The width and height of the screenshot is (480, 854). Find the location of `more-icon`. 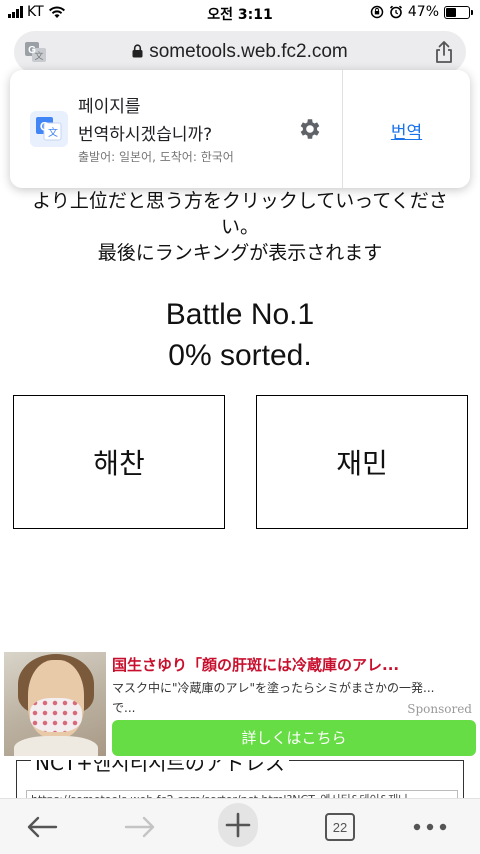

more-icon is located at coordinates (430, 827).